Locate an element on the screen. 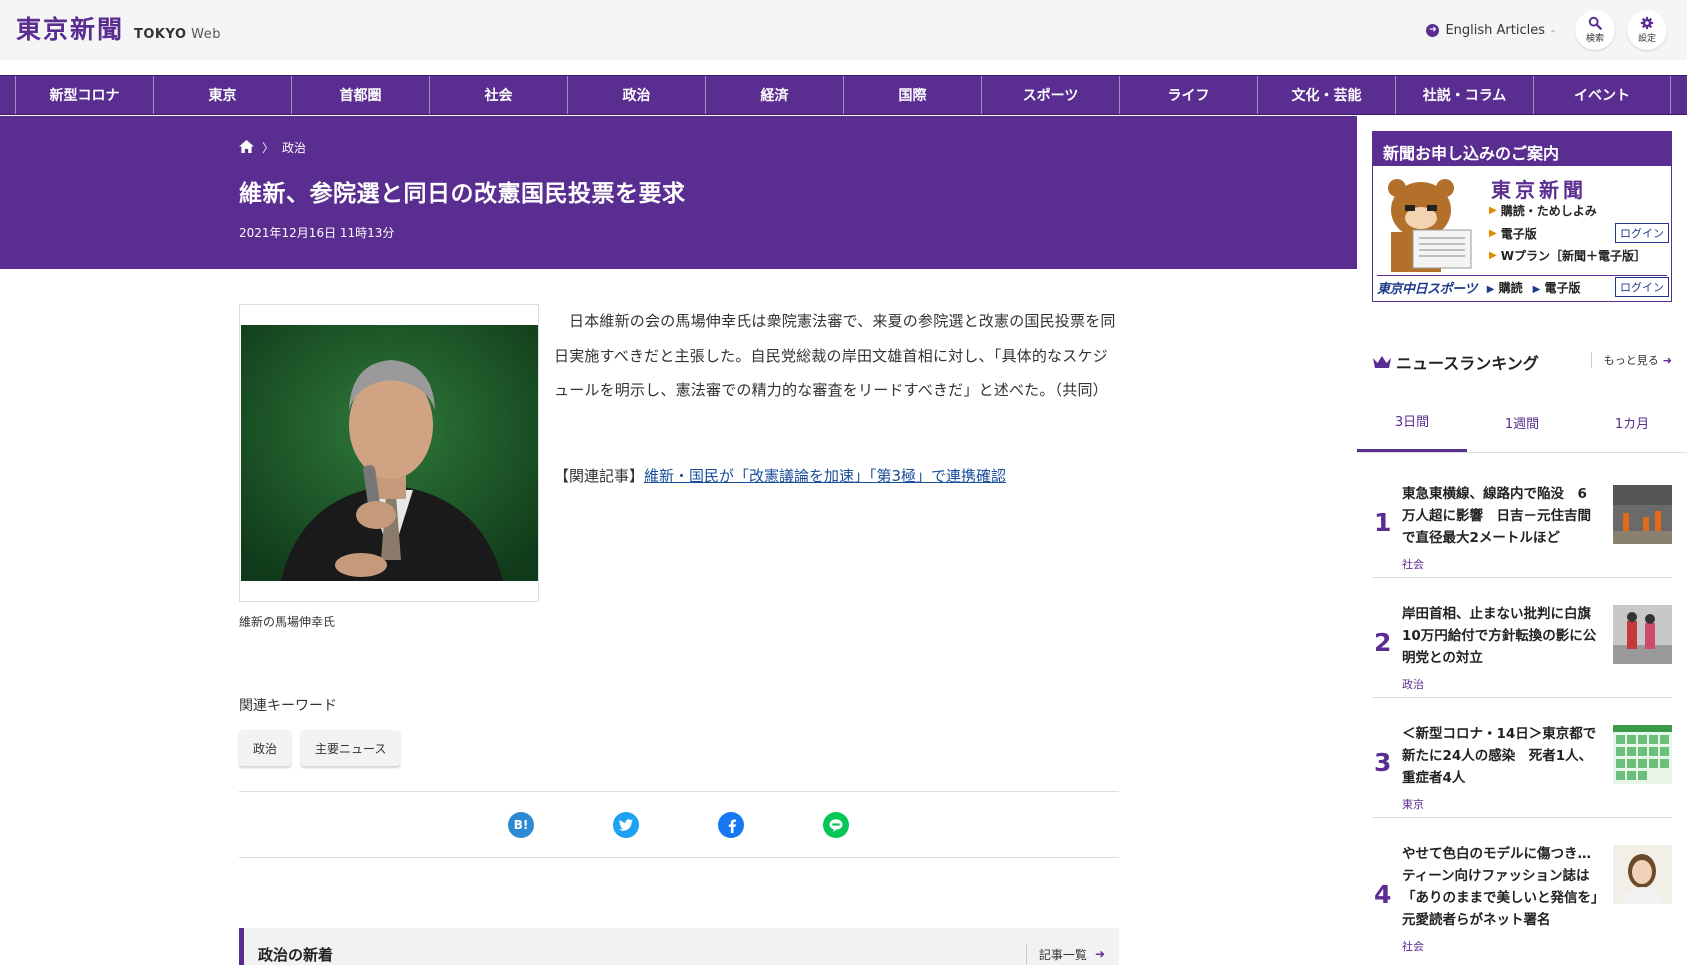  sports-digital-label: 電子版 is located at coordinates (1562, 288).